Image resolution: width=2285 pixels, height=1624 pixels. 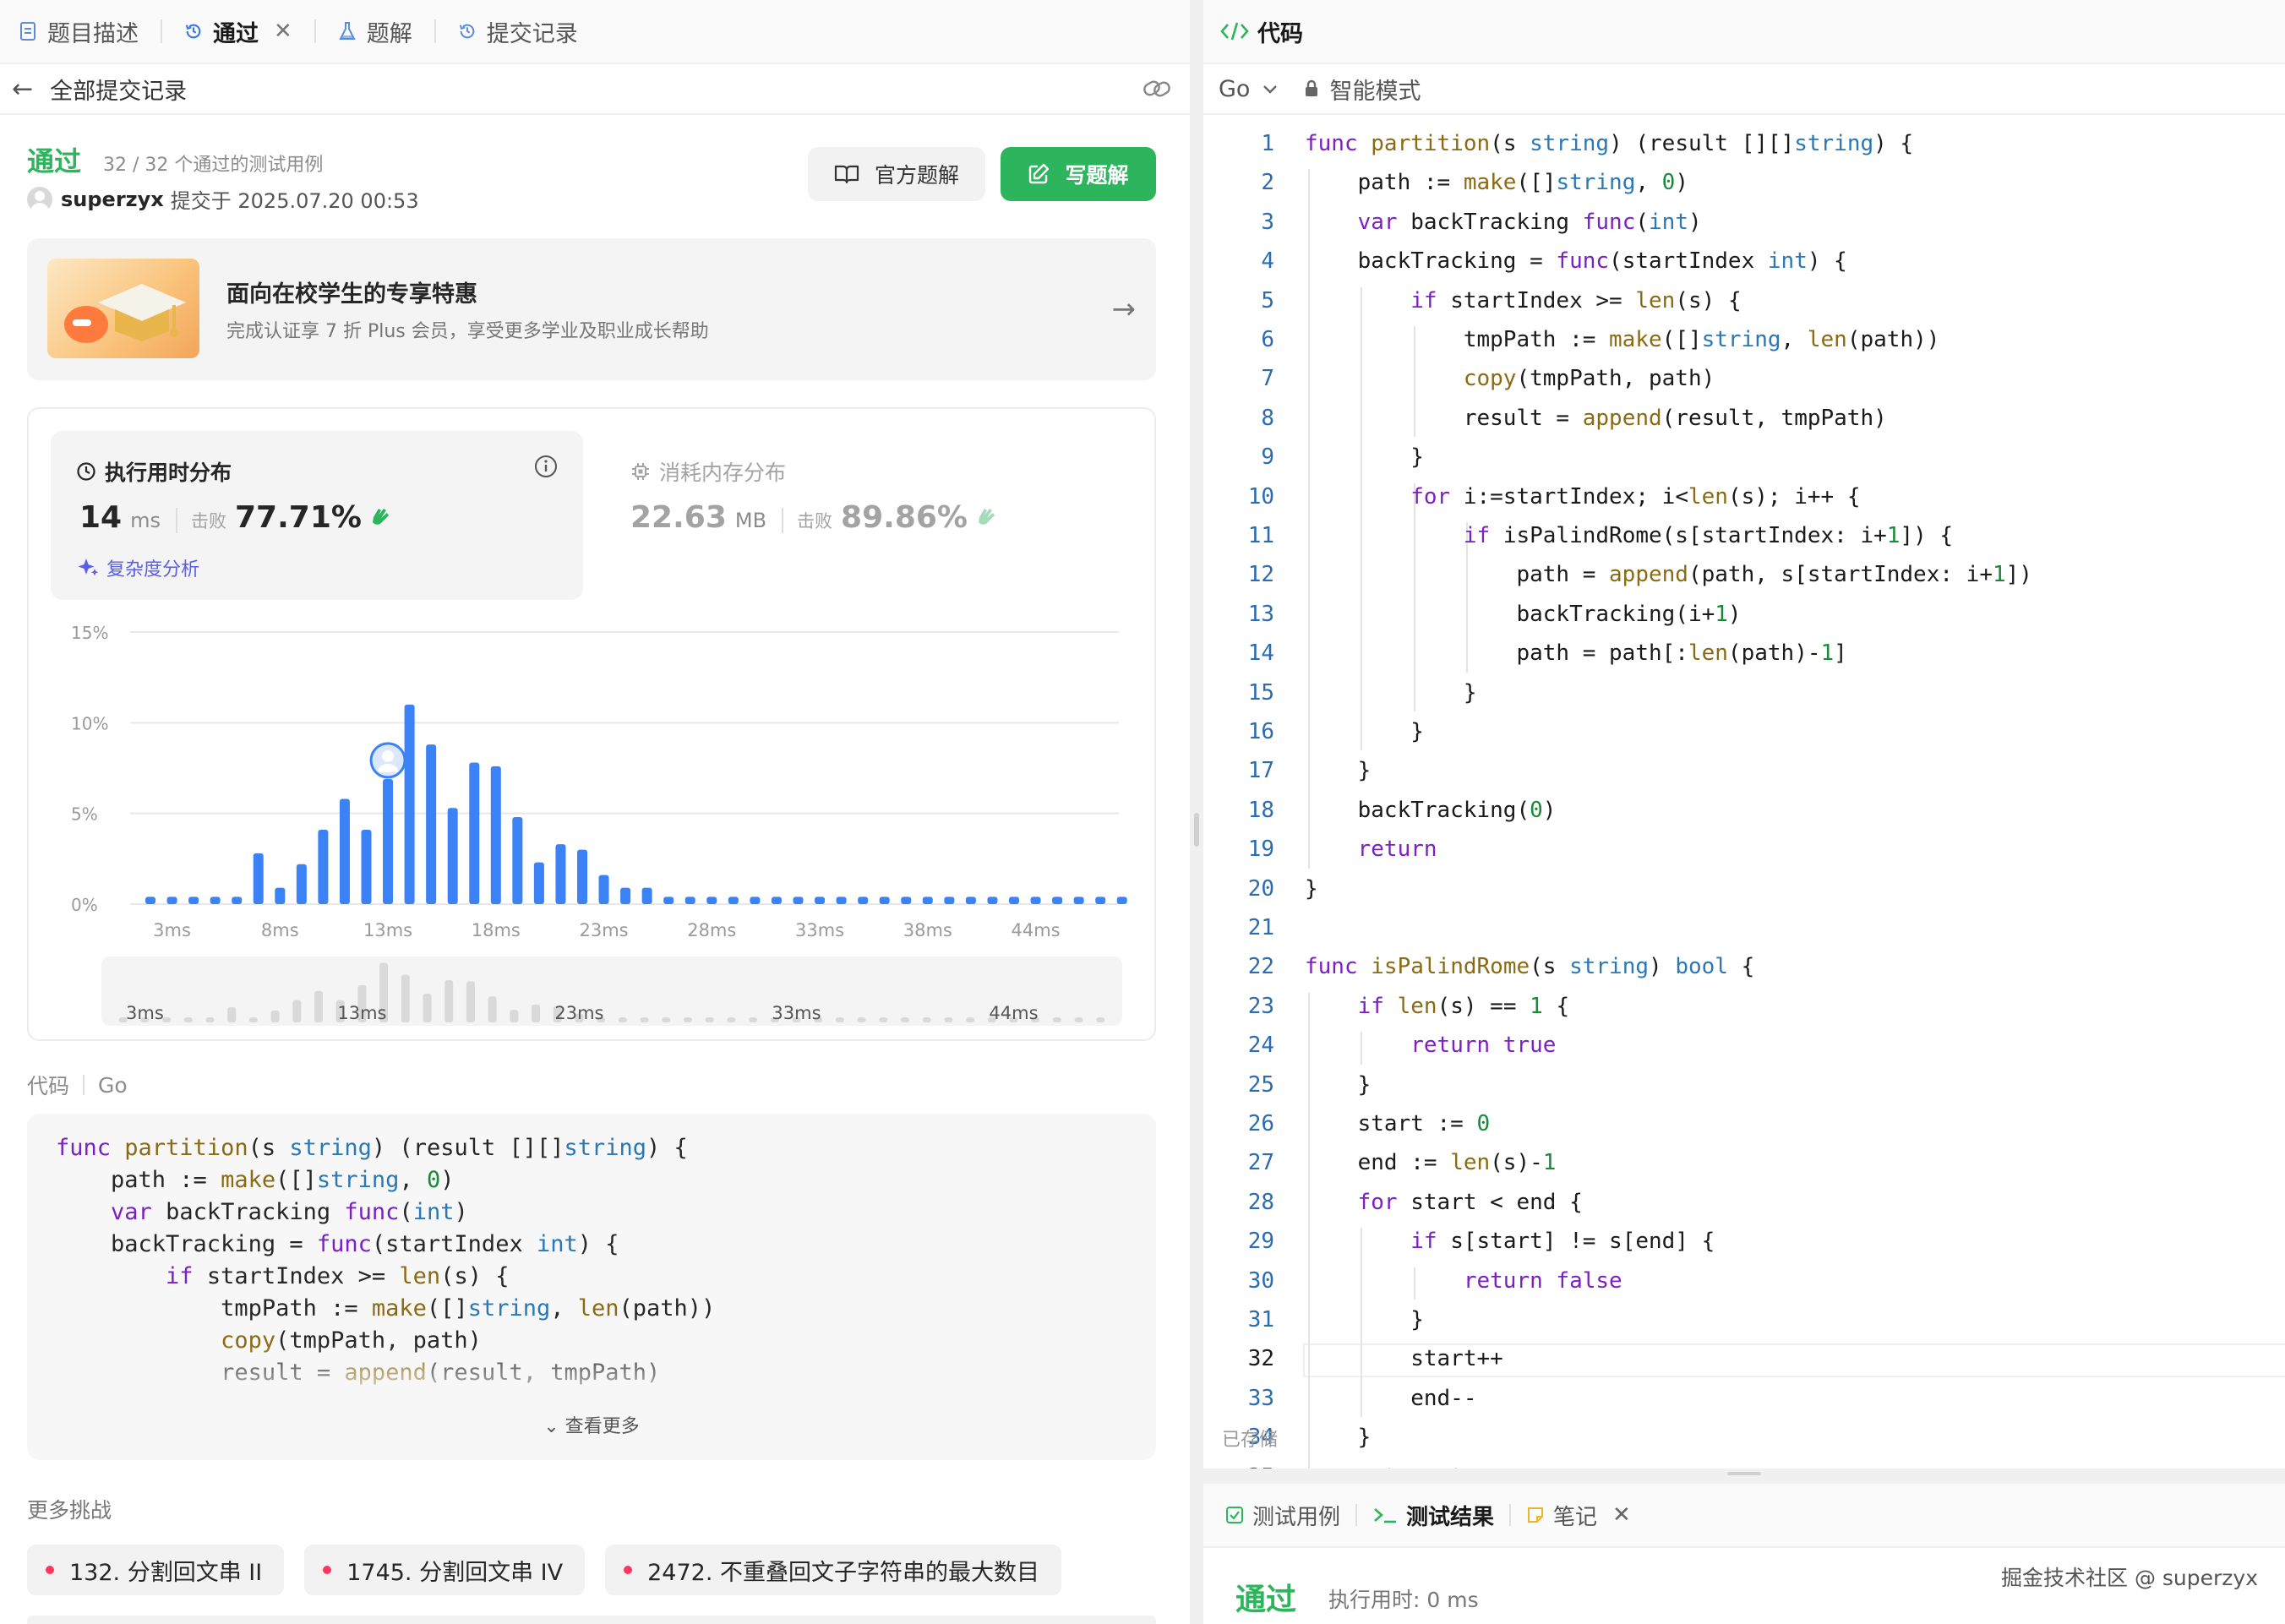 I want to click on code-line: start++, so click(x=1404, y=1359).